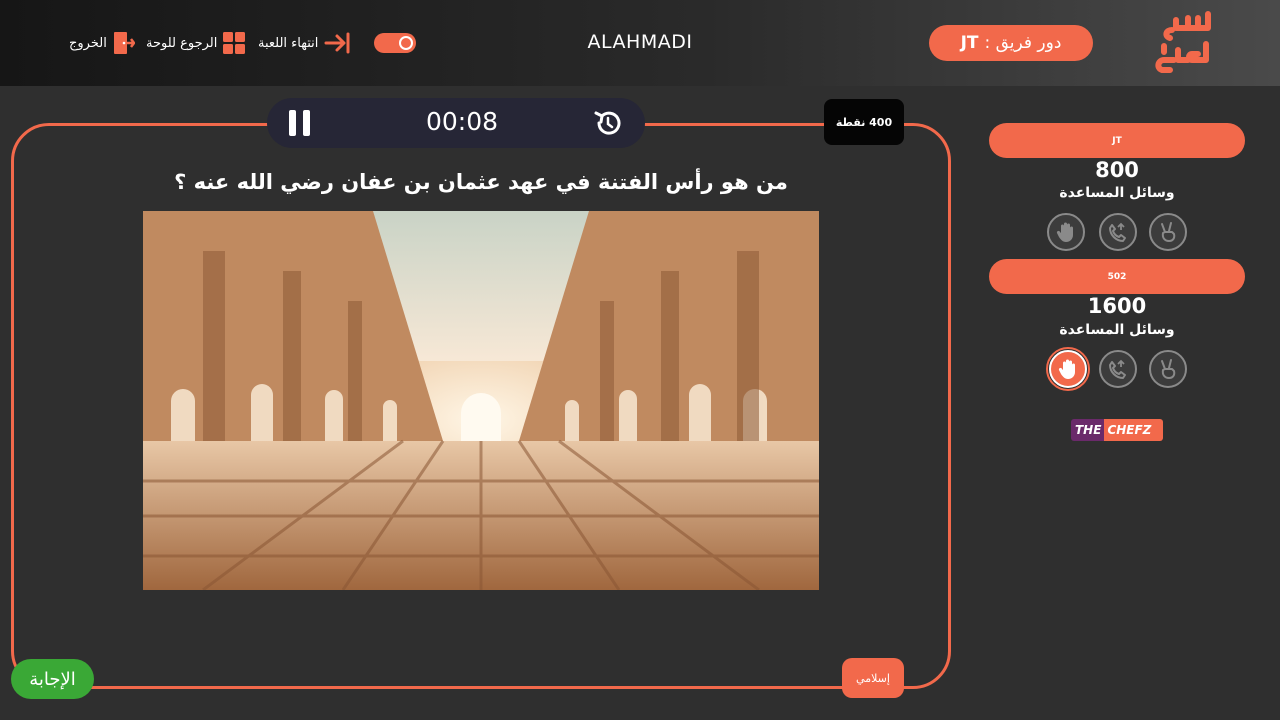 This screenshot has width=1280, height=720. Describe the element at coordinates (337, 43) in the screenshot. I see `arrow-to-line-icon` at that location.